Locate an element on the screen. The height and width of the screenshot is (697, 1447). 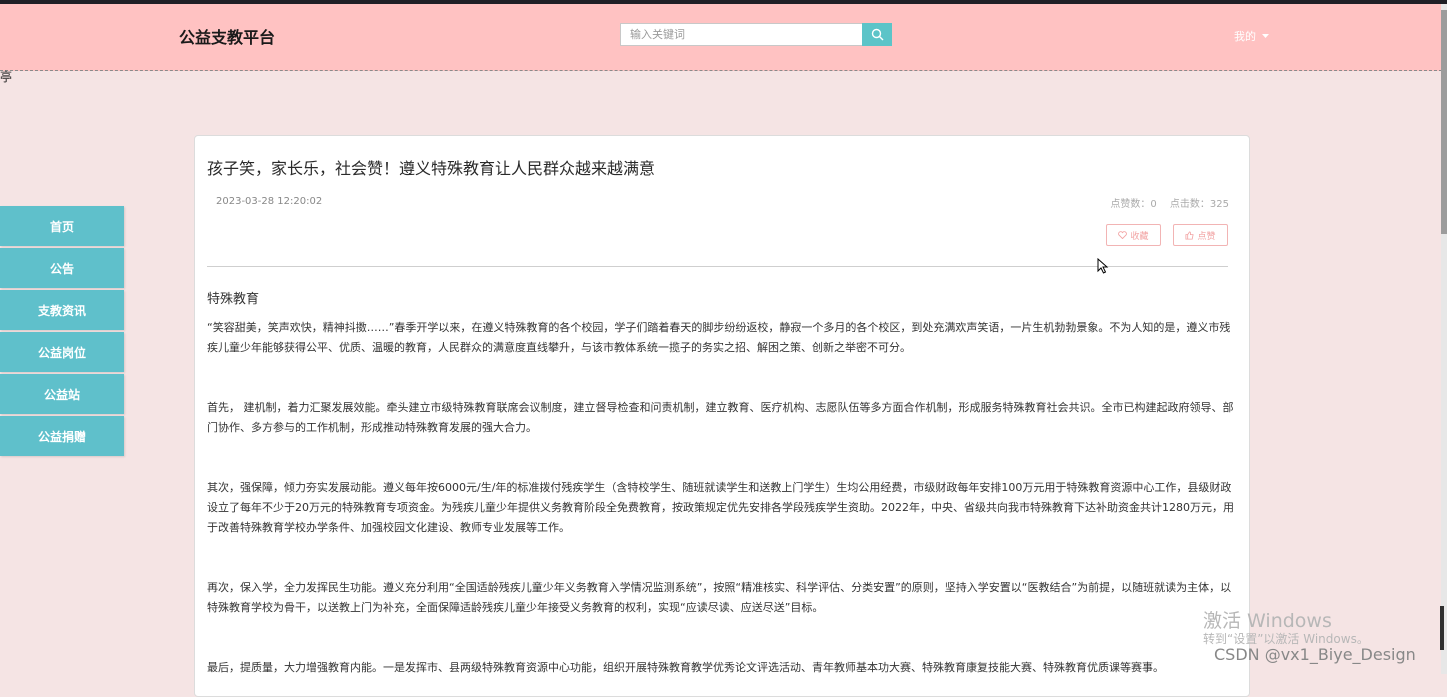
heart-icon is located at coordinates (1123, 235).